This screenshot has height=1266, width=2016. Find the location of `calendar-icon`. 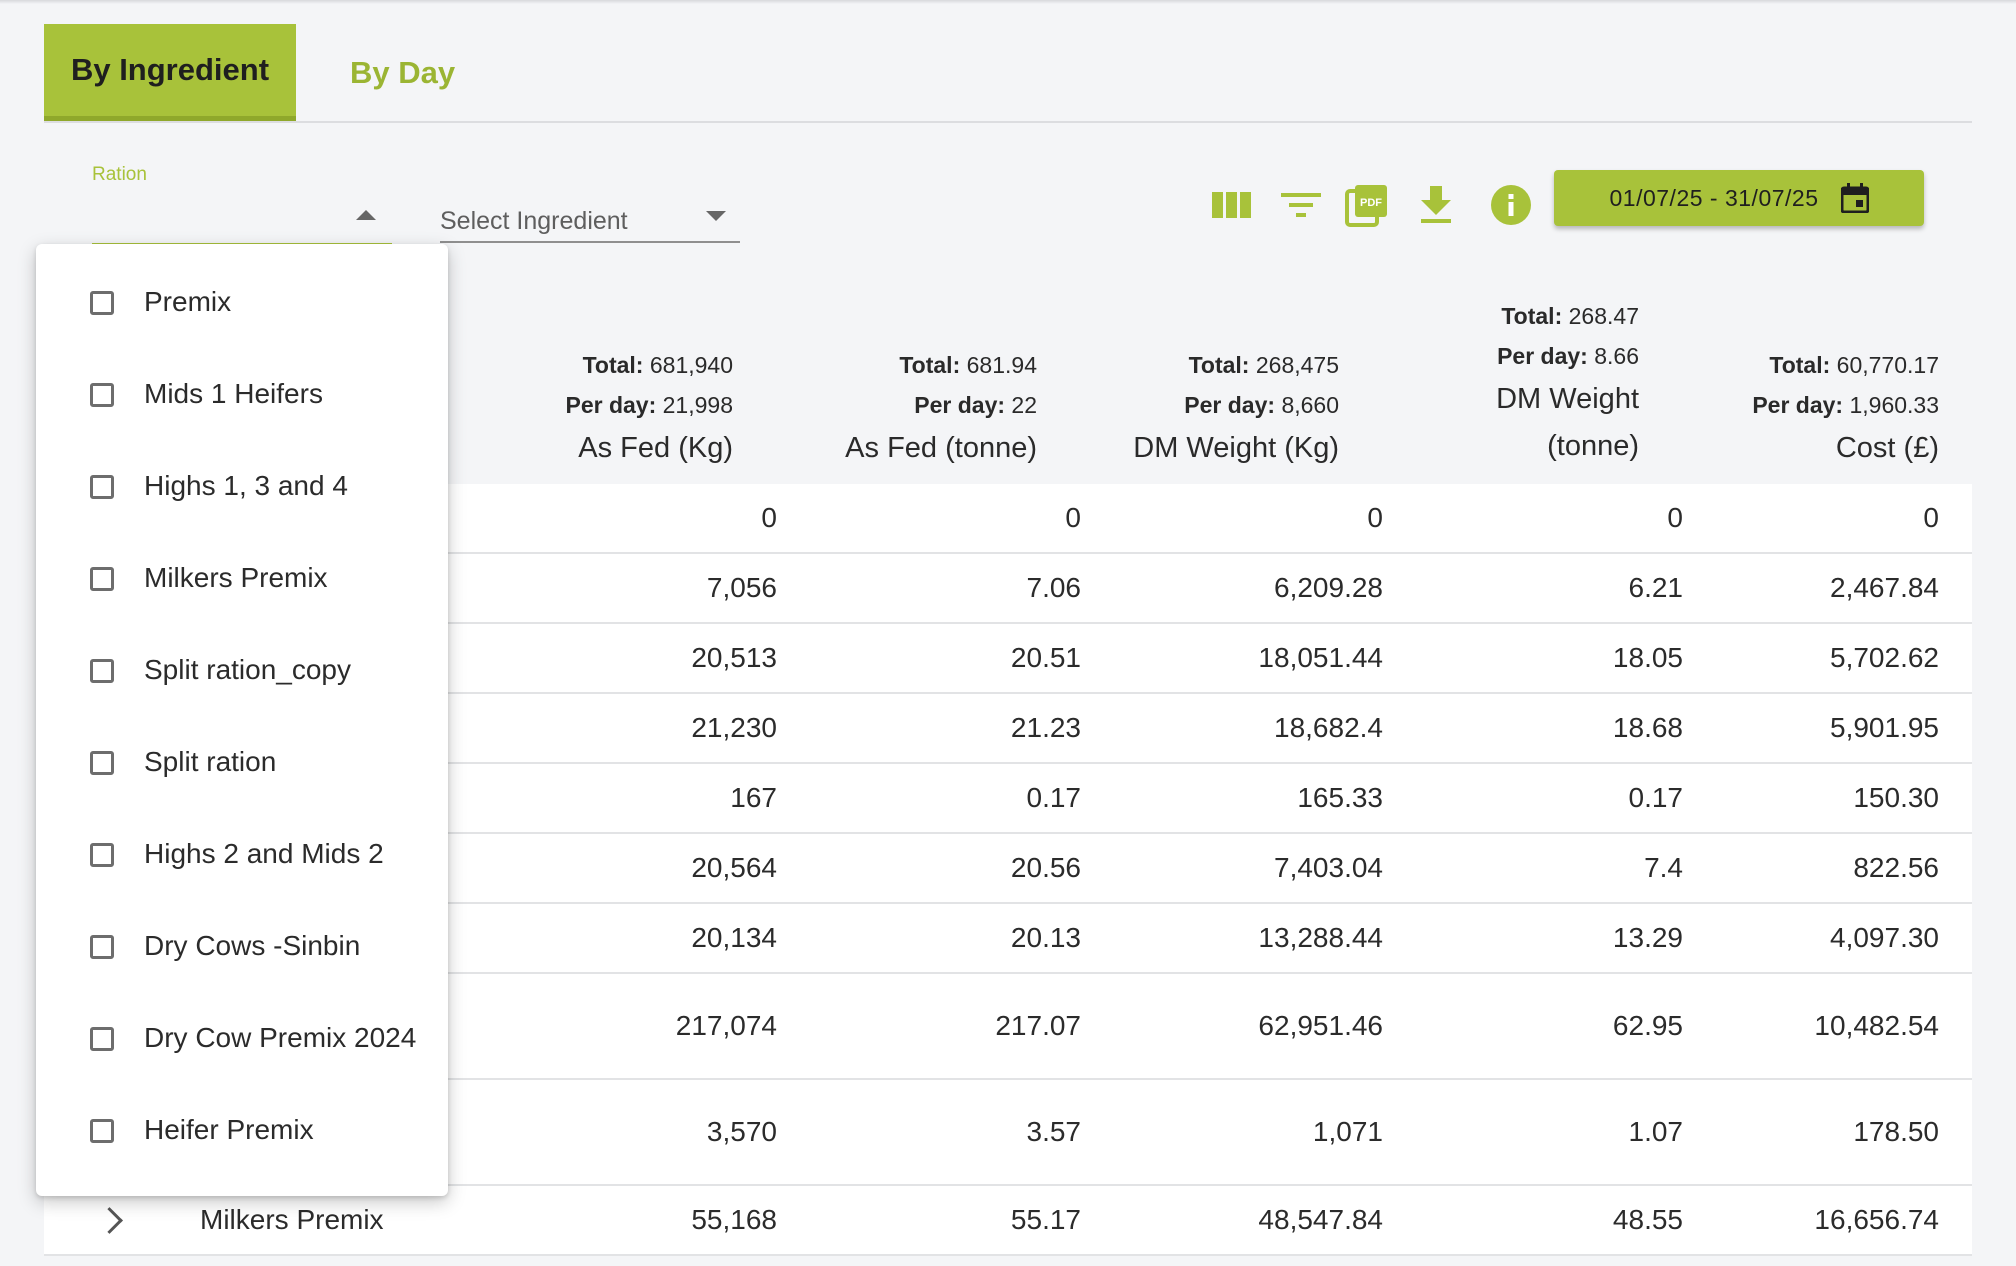

calendar-icon is located at coordinates (1854, 198).